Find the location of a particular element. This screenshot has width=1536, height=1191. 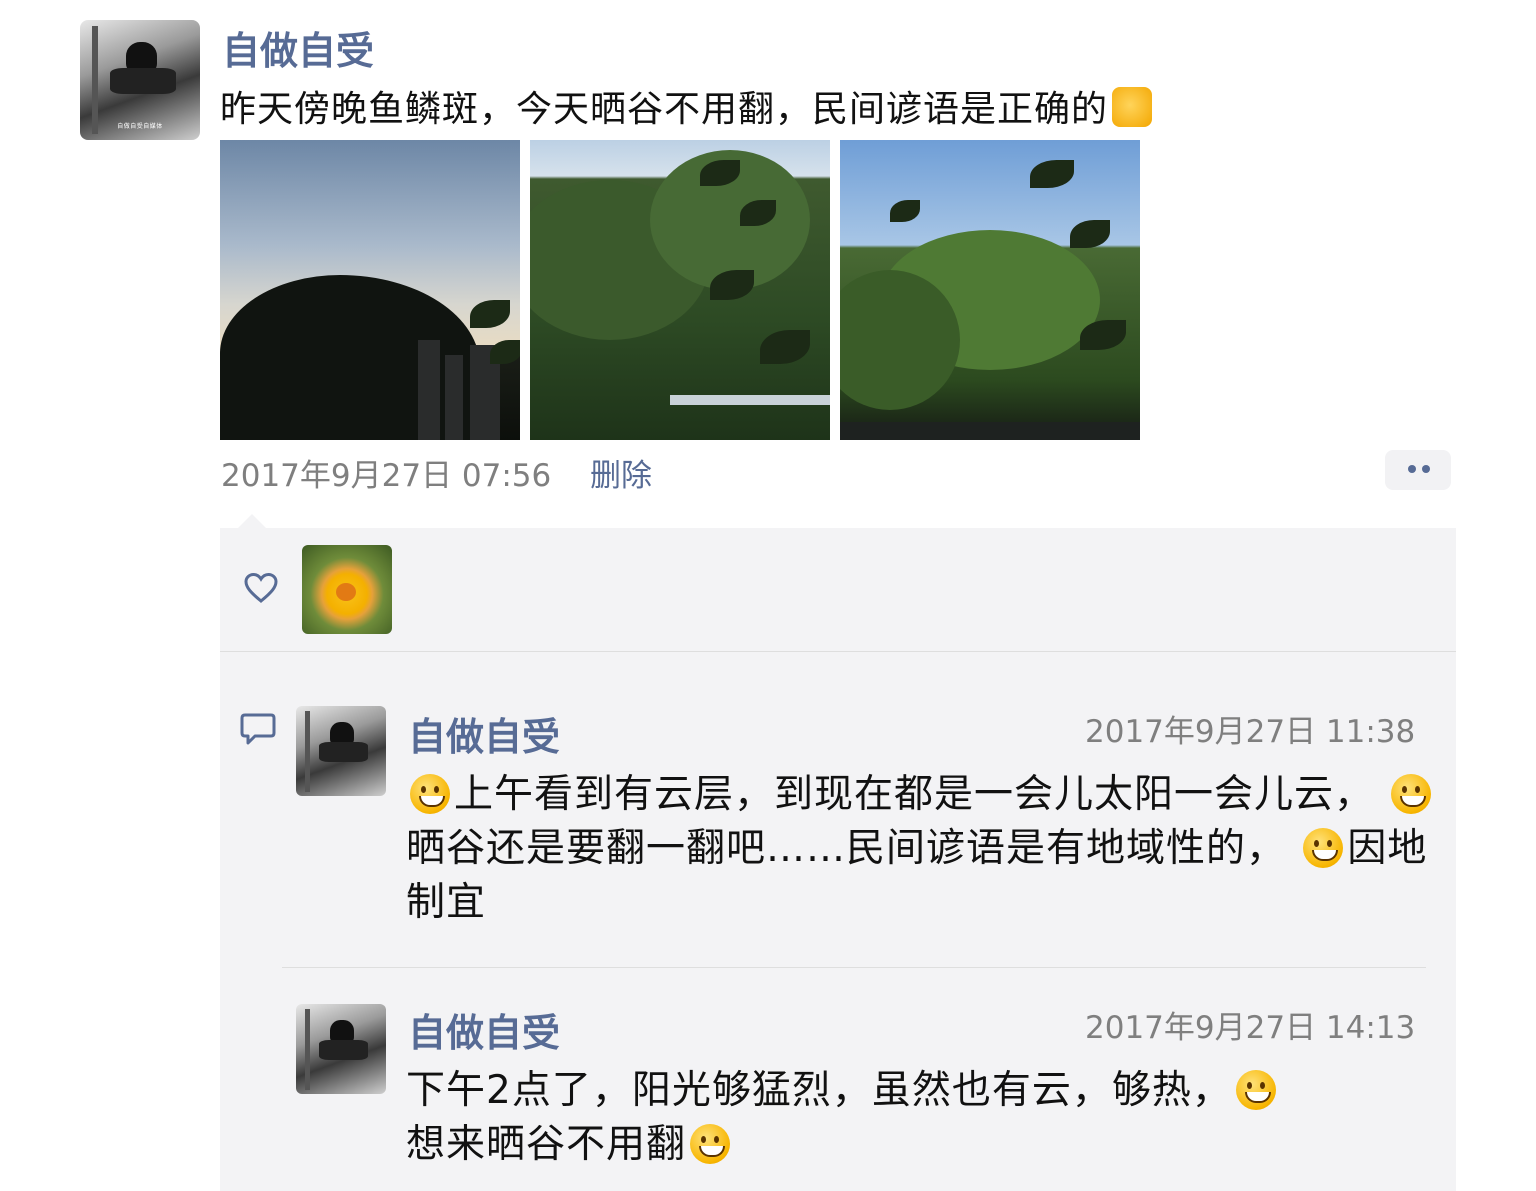

sunny-hill-photo is located at coordinates (990, 290).